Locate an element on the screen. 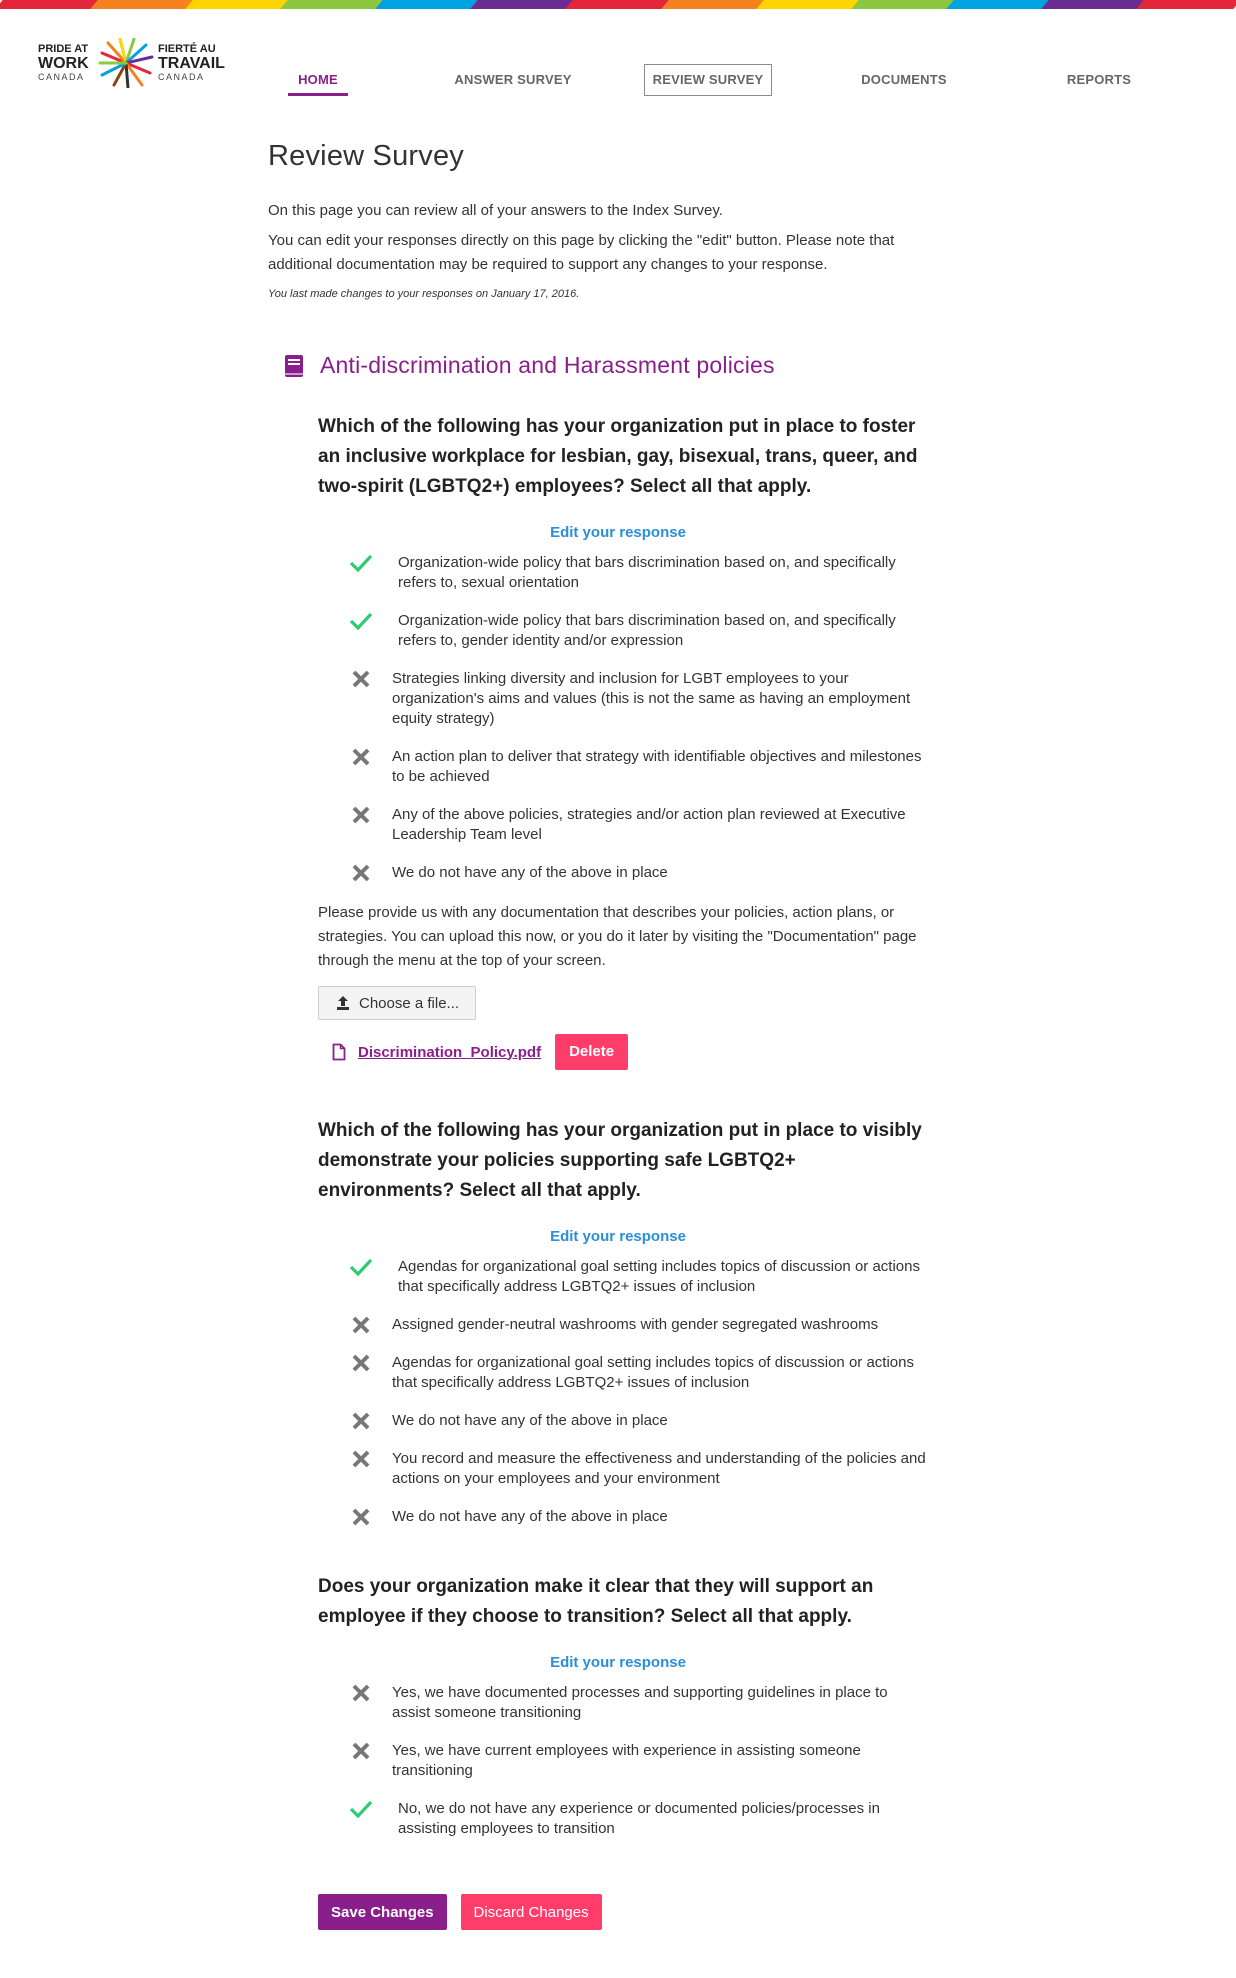 This screenshot has width=1236, height=1978. form-actions: Save Changes Discard Changes is located at coordinates (460, 1912).